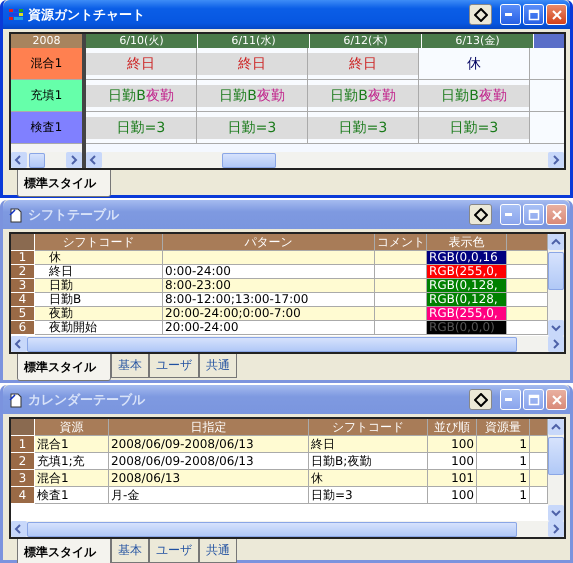  What do you see at coordinates (269, 300) in the screenshot?
I see `table-cell: 8:00-12:00;13:00-17:00` at bounding box center [269, 300].